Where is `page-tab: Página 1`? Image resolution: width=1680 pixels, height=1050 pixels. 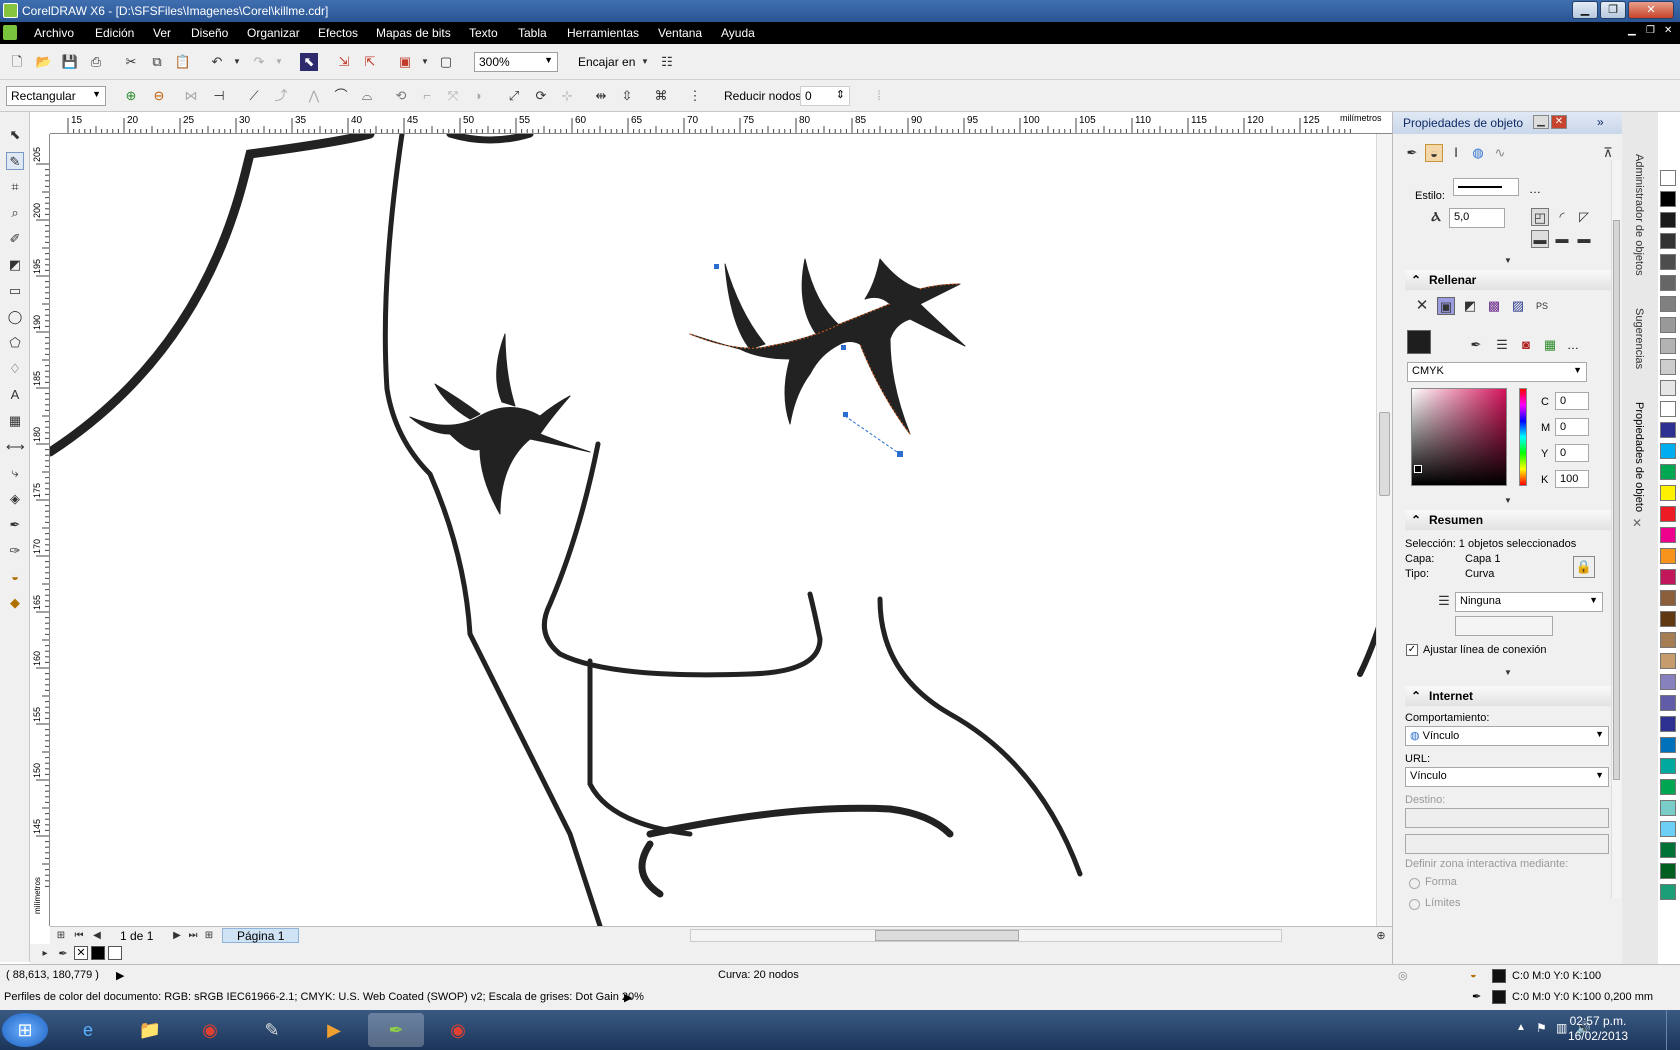
page-tab: Página 1 is located at coordinates (261, 935).